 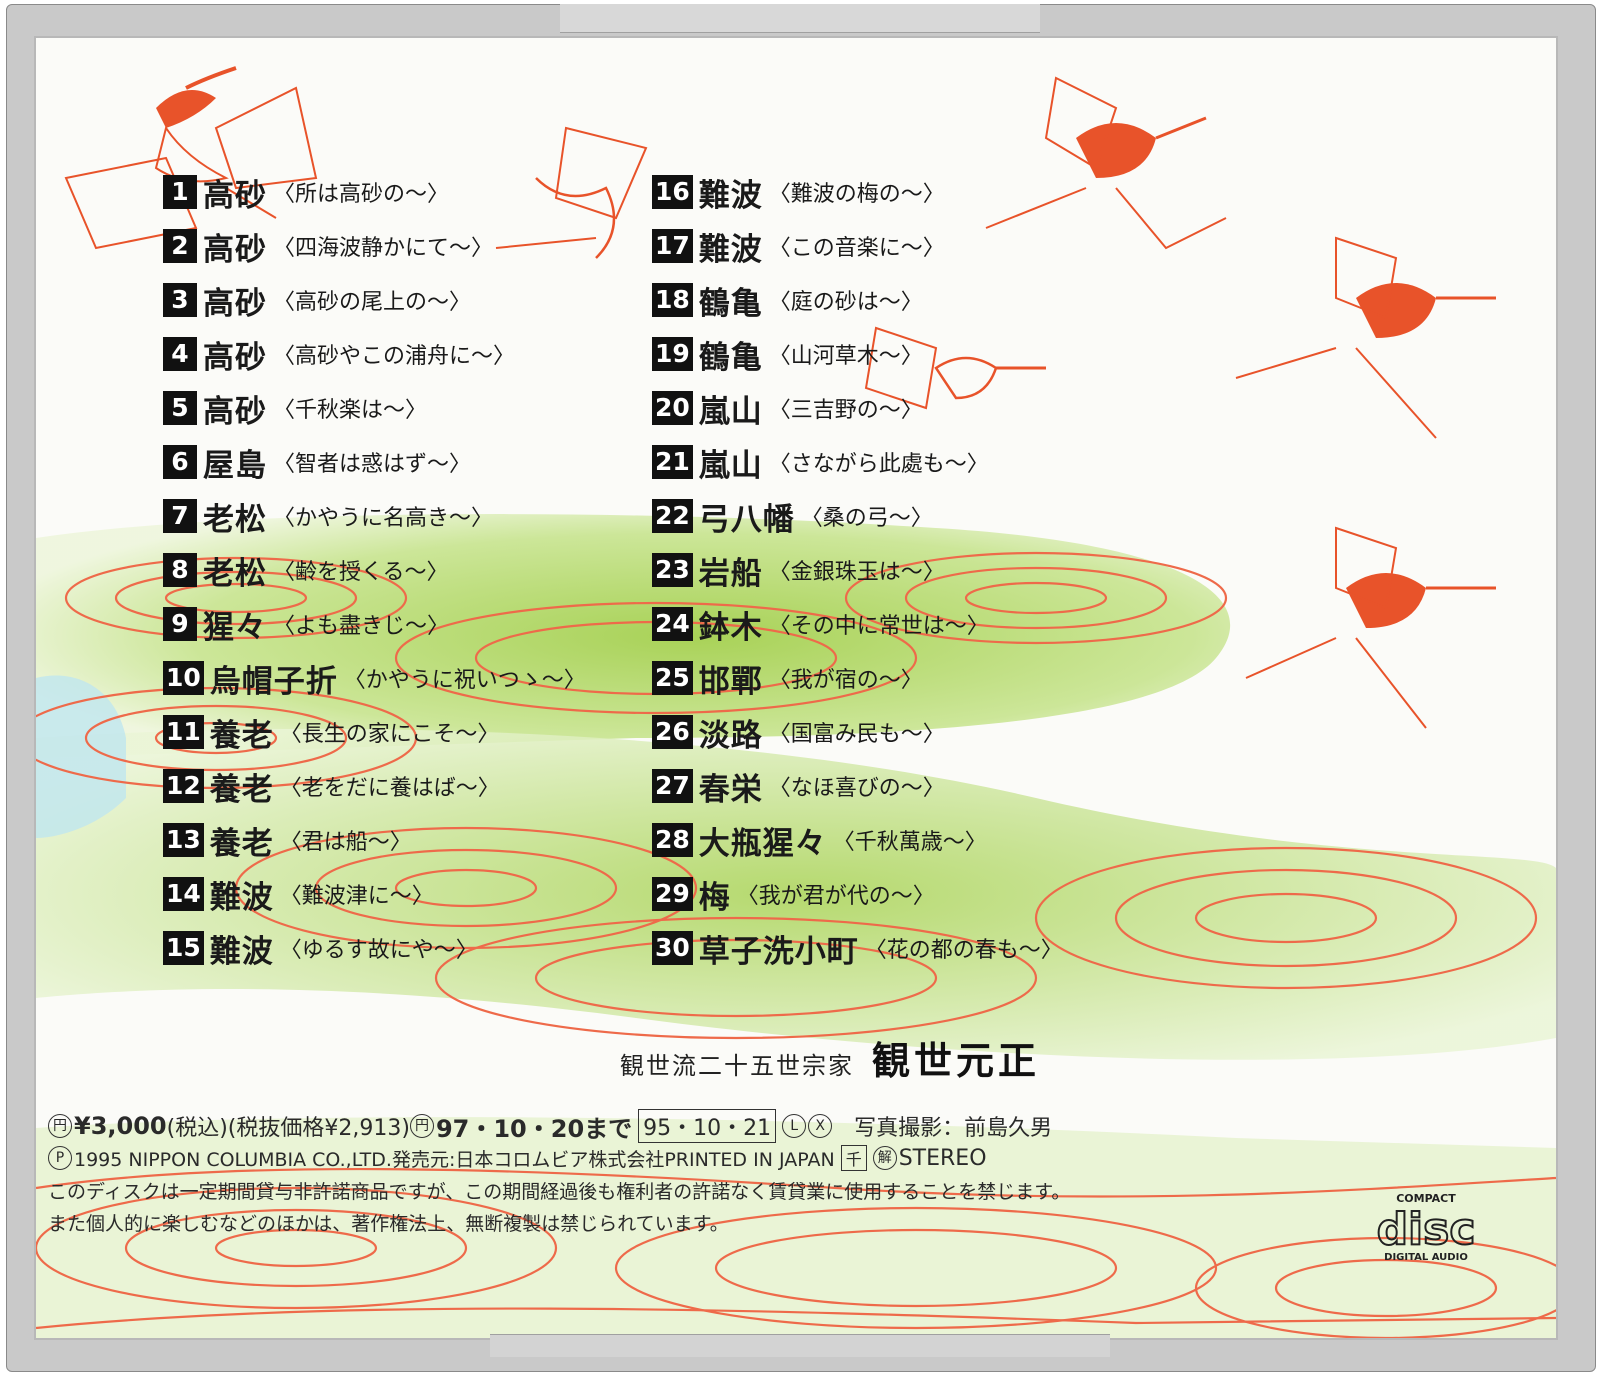 What do you see at coordinates (845, 356) in the screenshot?
I see `track-lyric: 〈山河草木～〉` at bounding box center [845, 356].